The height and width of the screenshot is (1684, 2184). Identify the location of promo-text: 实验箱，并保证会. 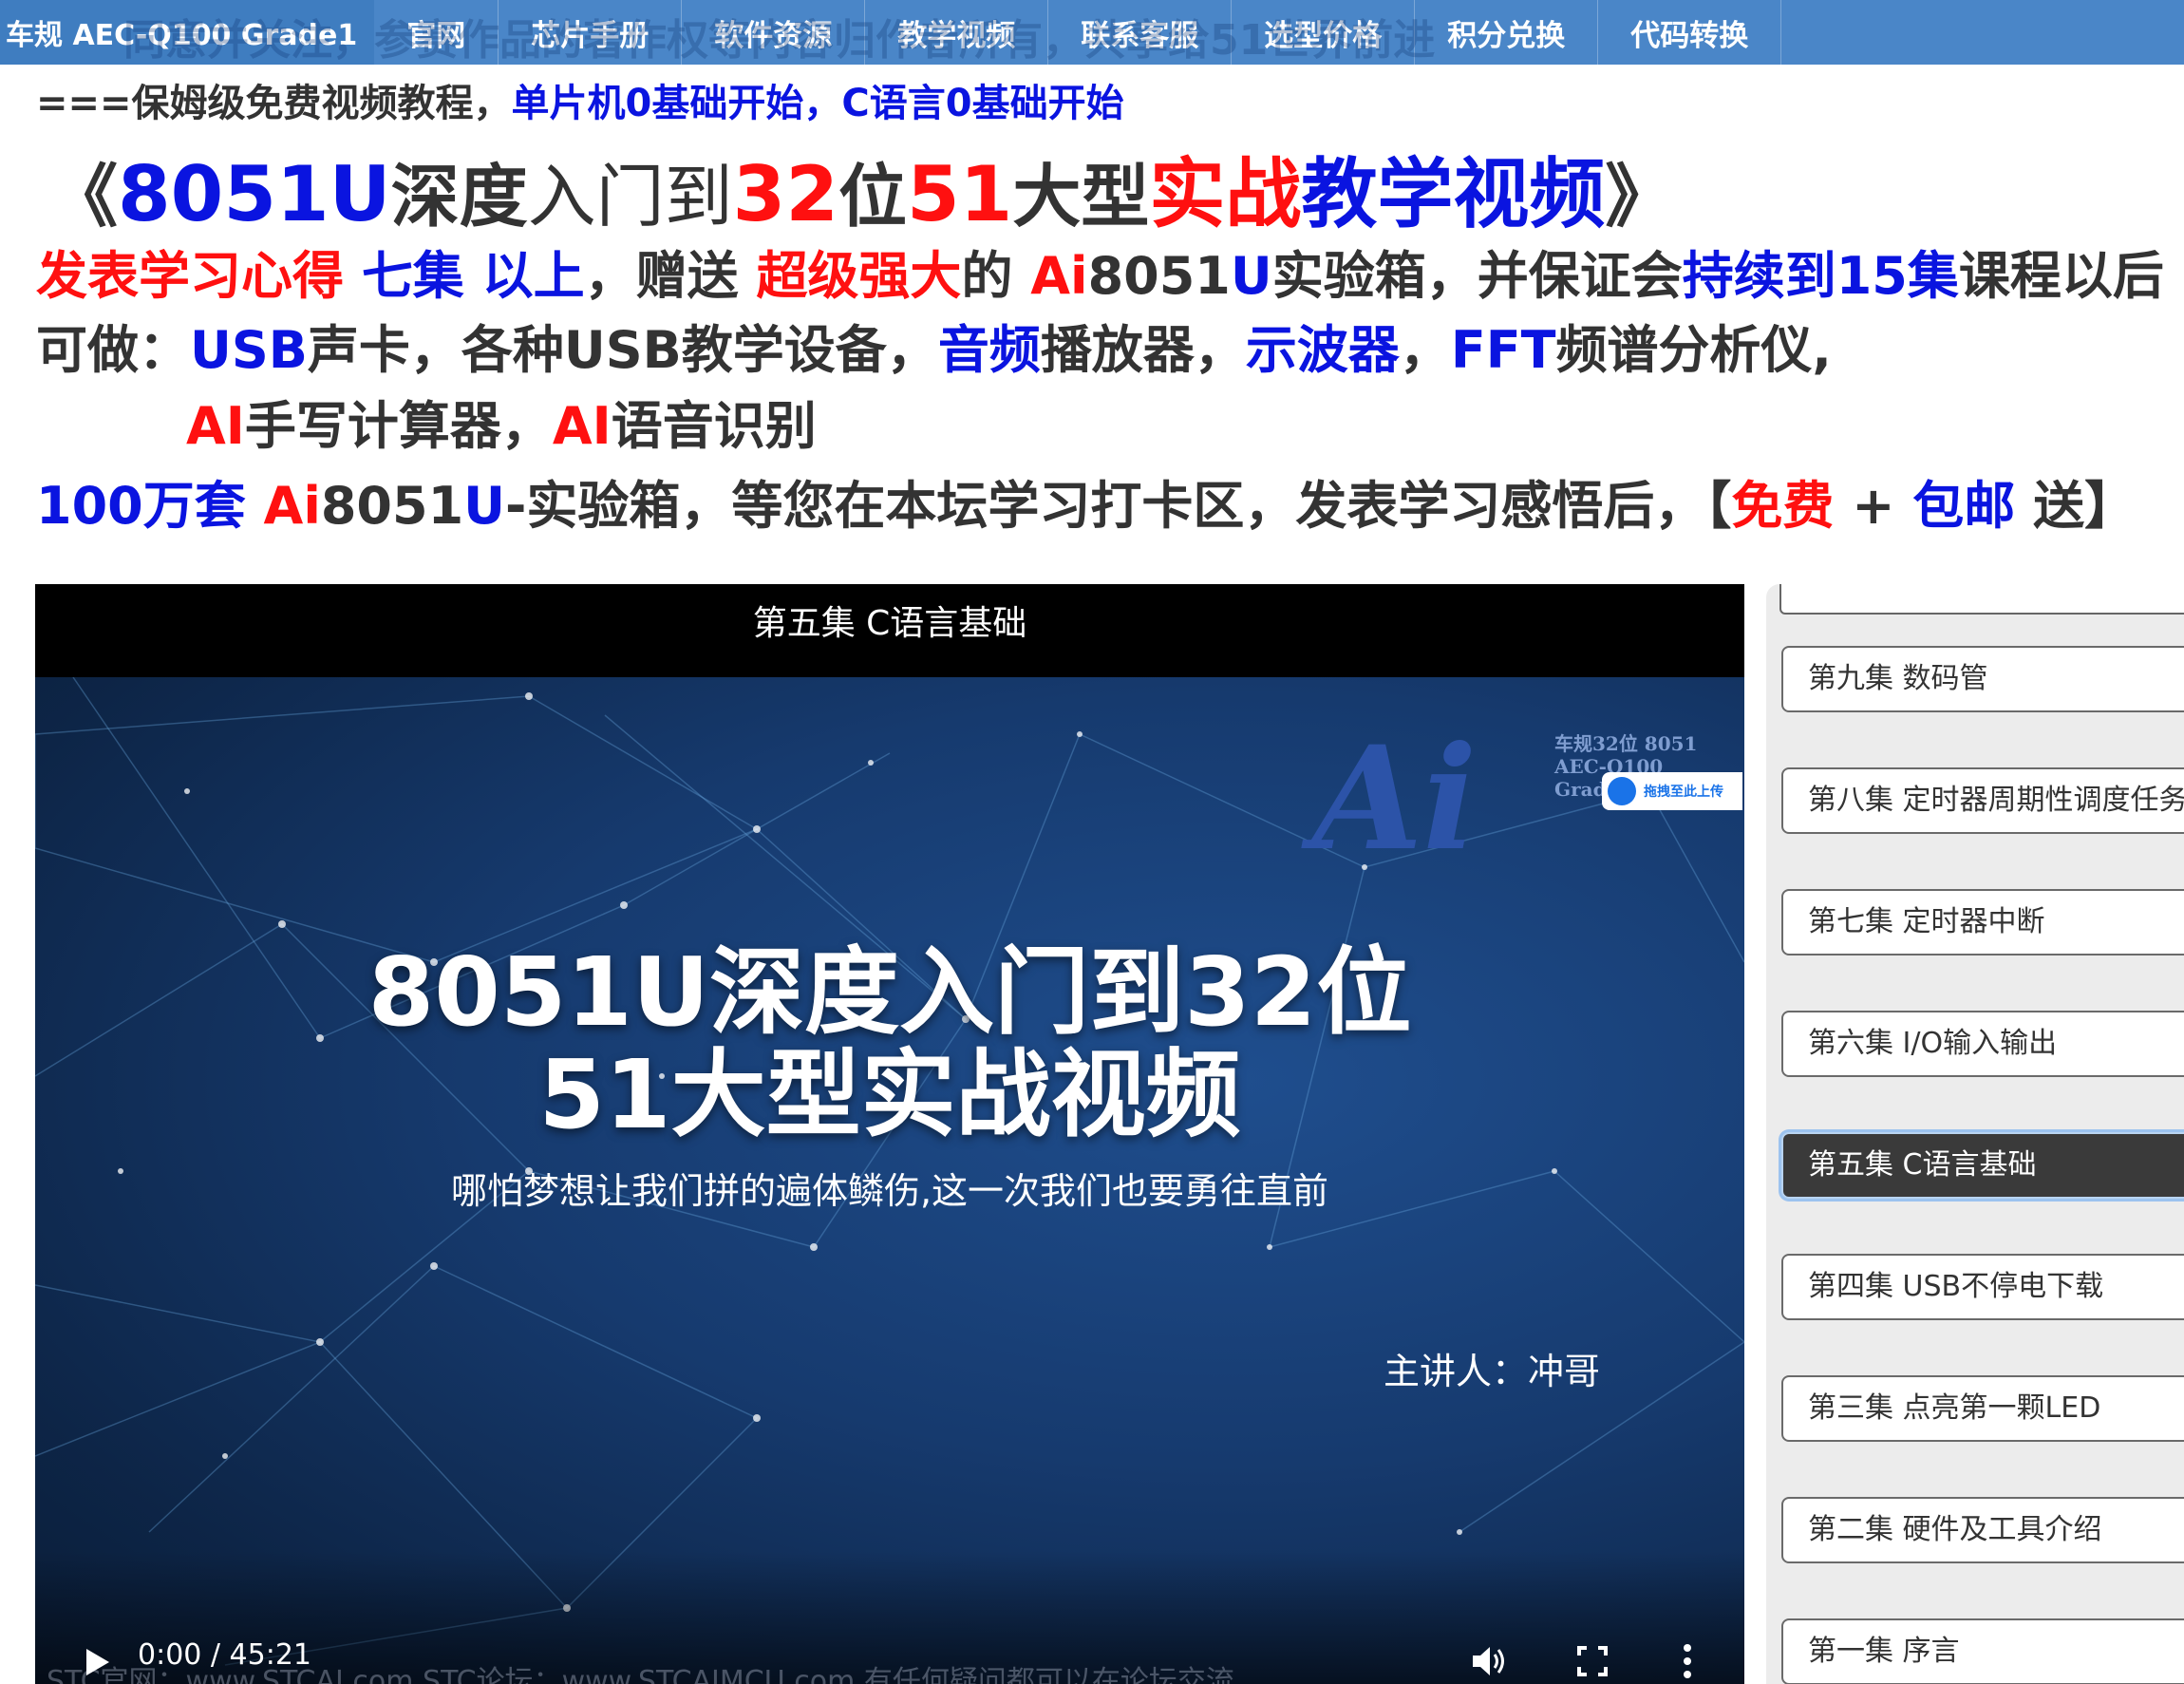
(1477, 276).